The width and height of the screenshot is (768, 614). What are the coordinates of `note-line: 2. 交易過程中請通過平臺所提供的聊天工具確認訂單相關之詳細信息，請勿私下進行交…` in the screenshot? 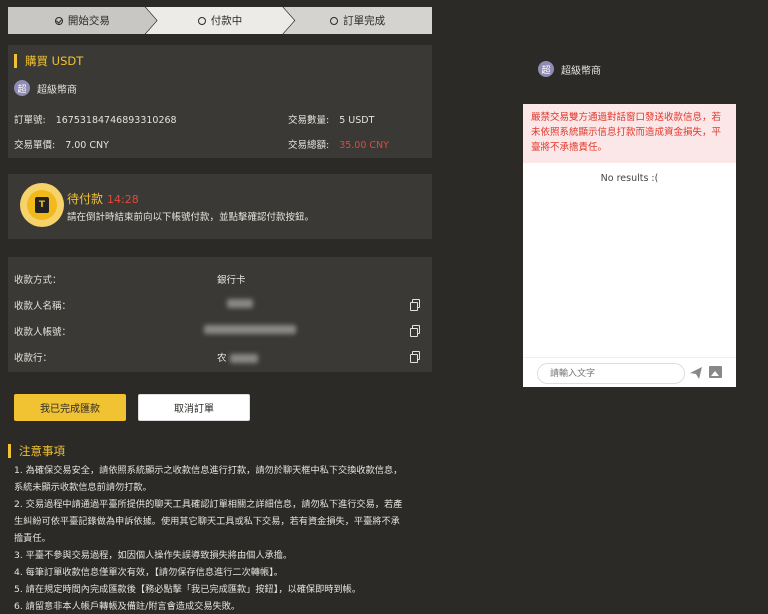 It's located at (208, 504).